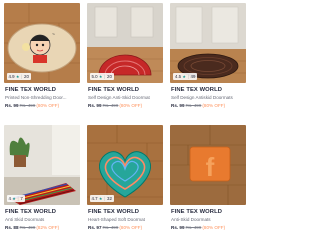  I want to click on rating-badge: 4.9 ★ | 20, so click(18, 76).